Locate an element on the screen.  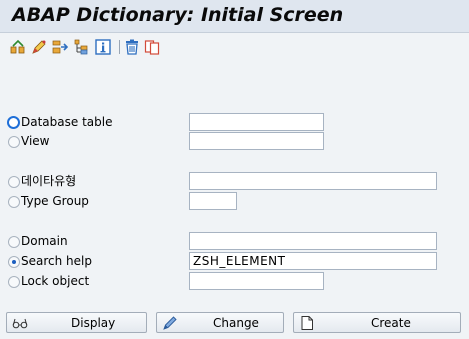
display-button-label: Display is located at coordinates (93, 323).